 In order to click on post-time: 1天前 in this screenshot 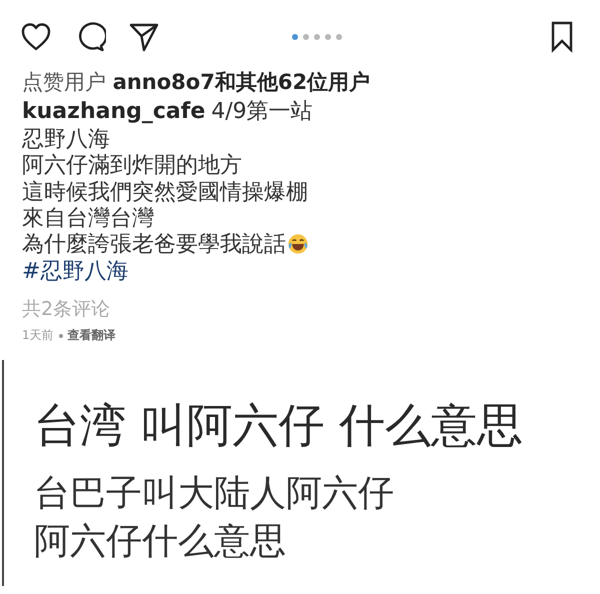, I will do `click(38, 335)`.